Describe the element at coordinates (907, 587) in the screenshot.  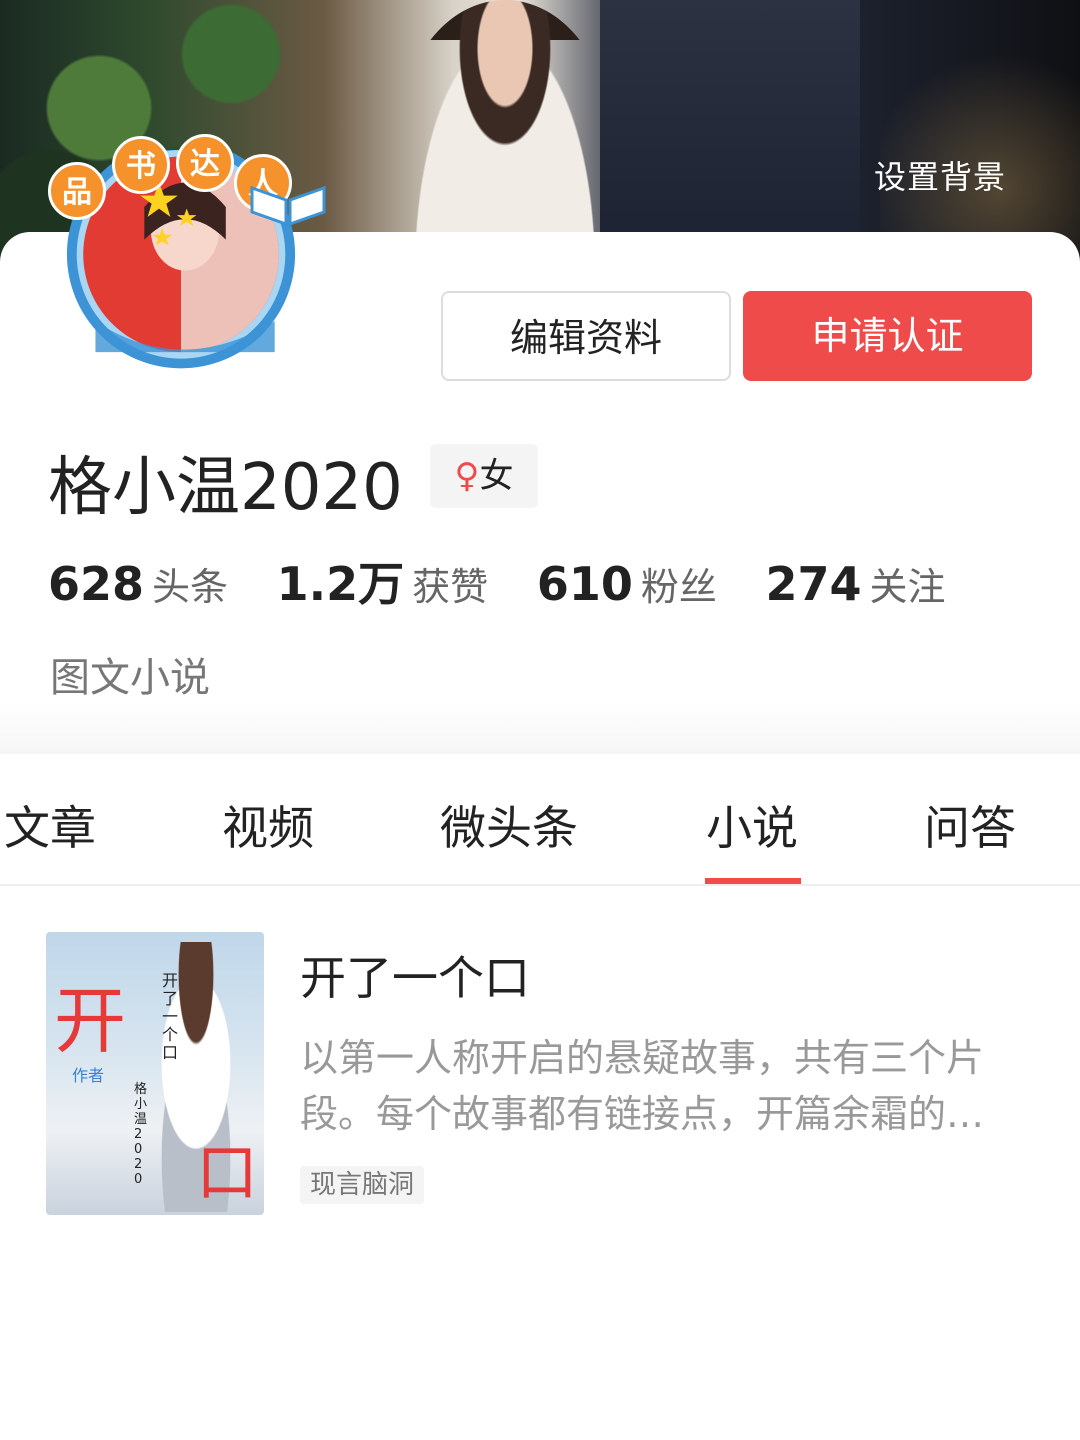
I see `stat-label: 关注` at that location.